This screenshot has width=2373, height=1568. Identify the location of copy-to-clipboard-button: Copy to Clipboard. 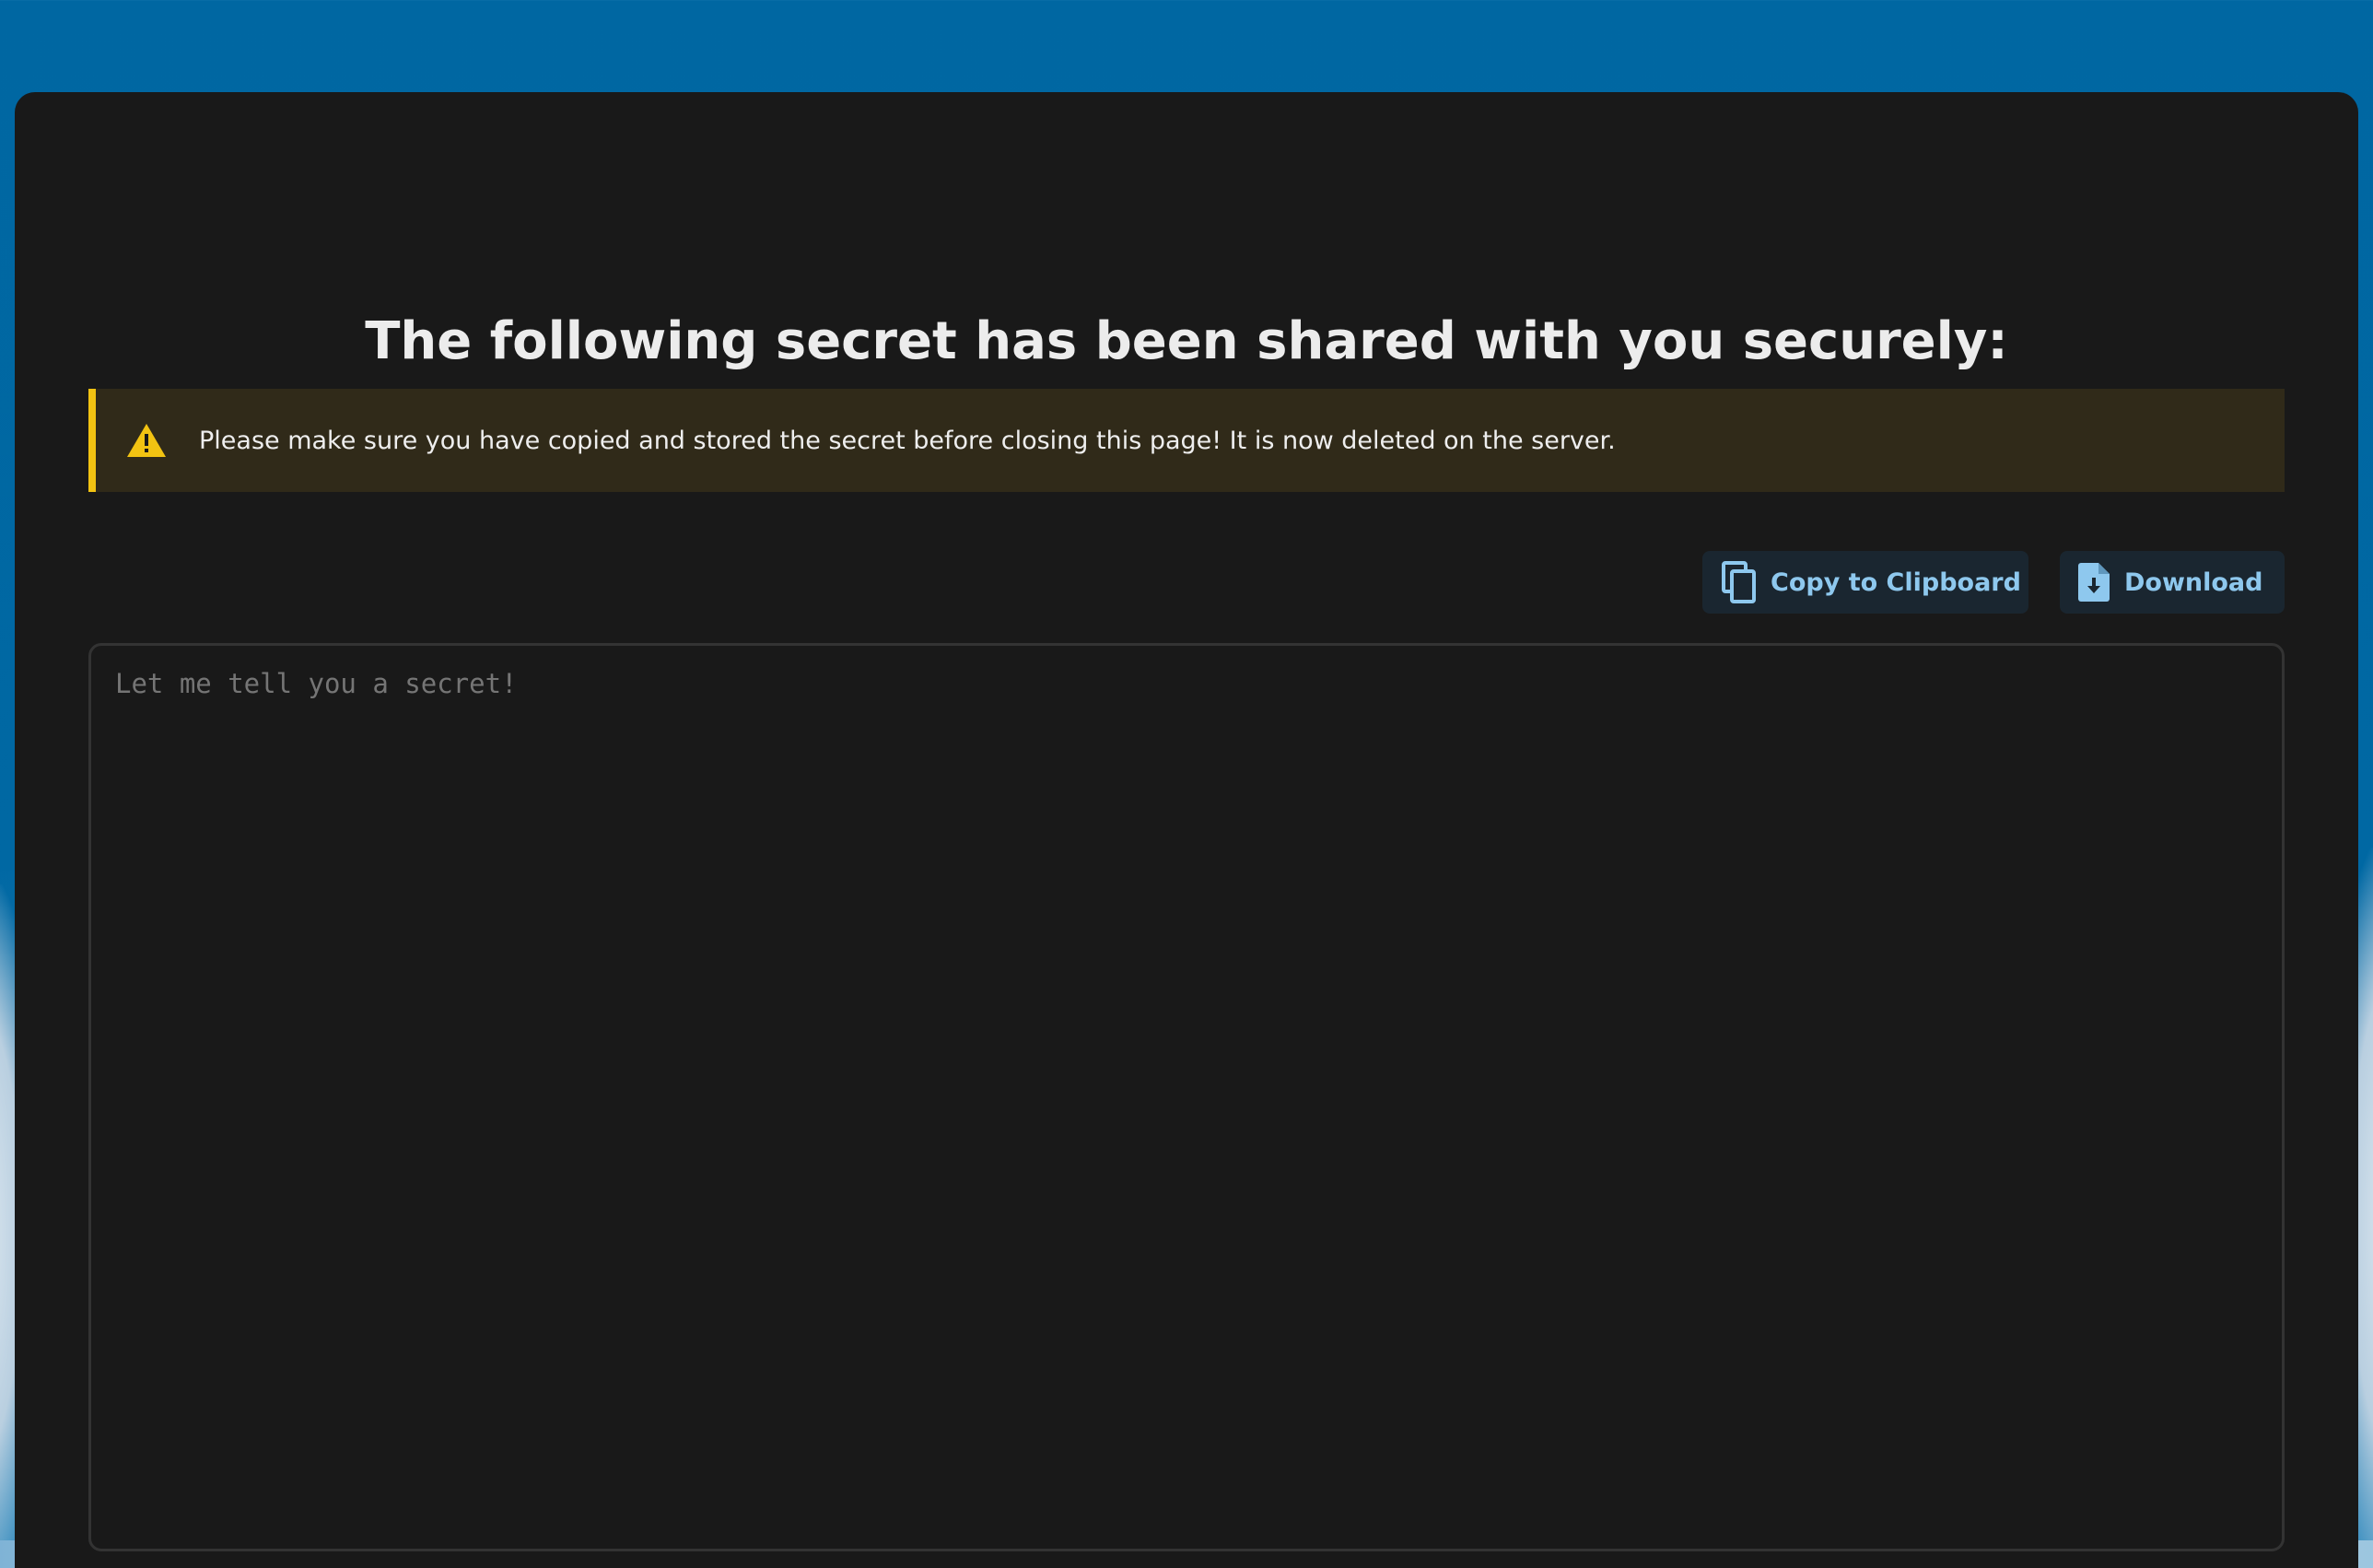
(1865, 583).